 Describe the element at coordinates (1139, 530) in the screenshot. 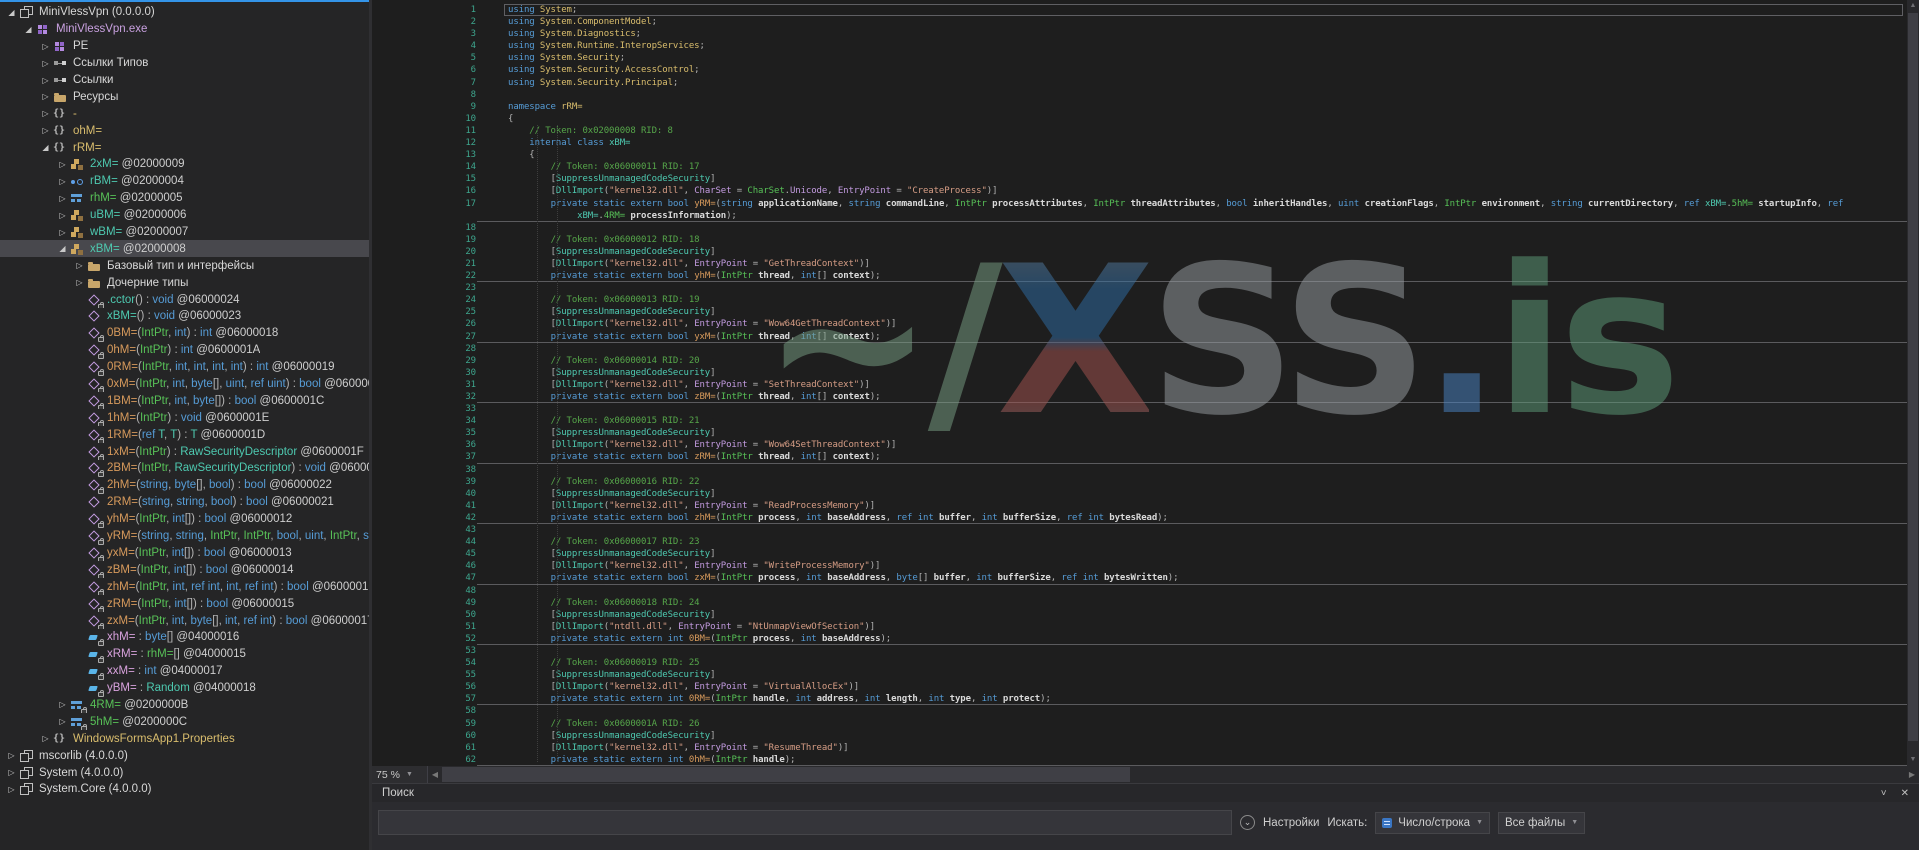

I see `code-line: 43` at that location.